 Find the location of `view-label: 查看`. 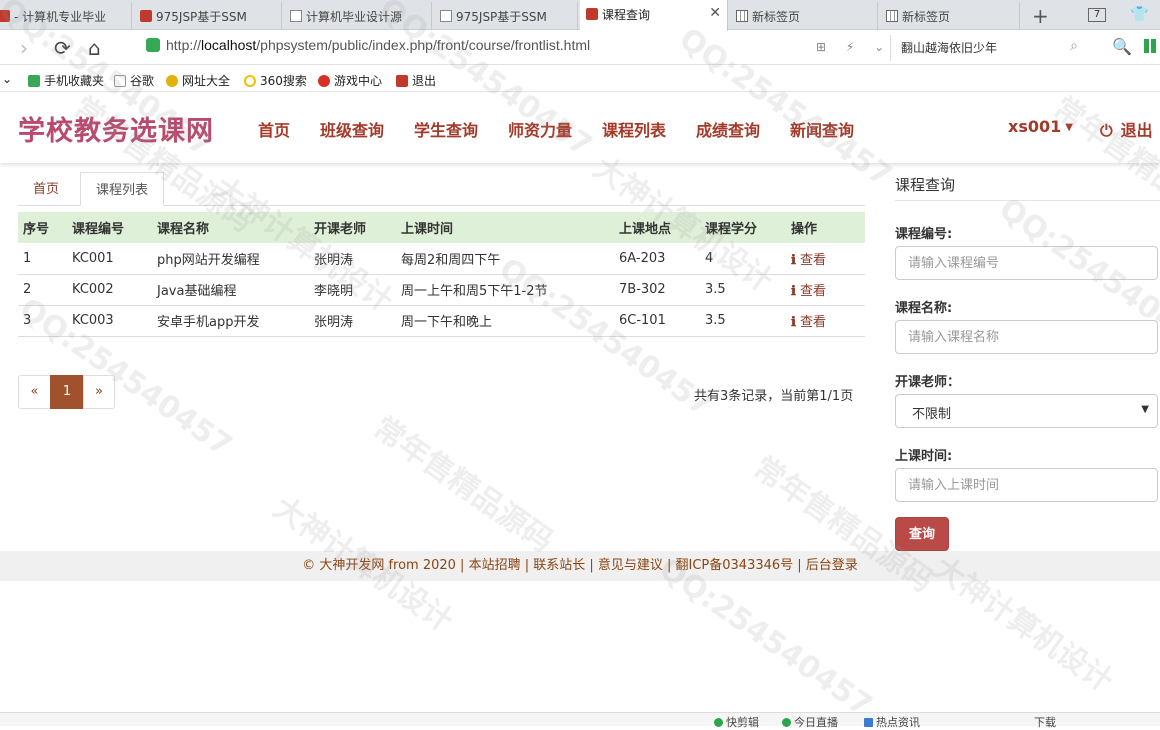

view-label: 查看 is located at coordinates (812, 260).